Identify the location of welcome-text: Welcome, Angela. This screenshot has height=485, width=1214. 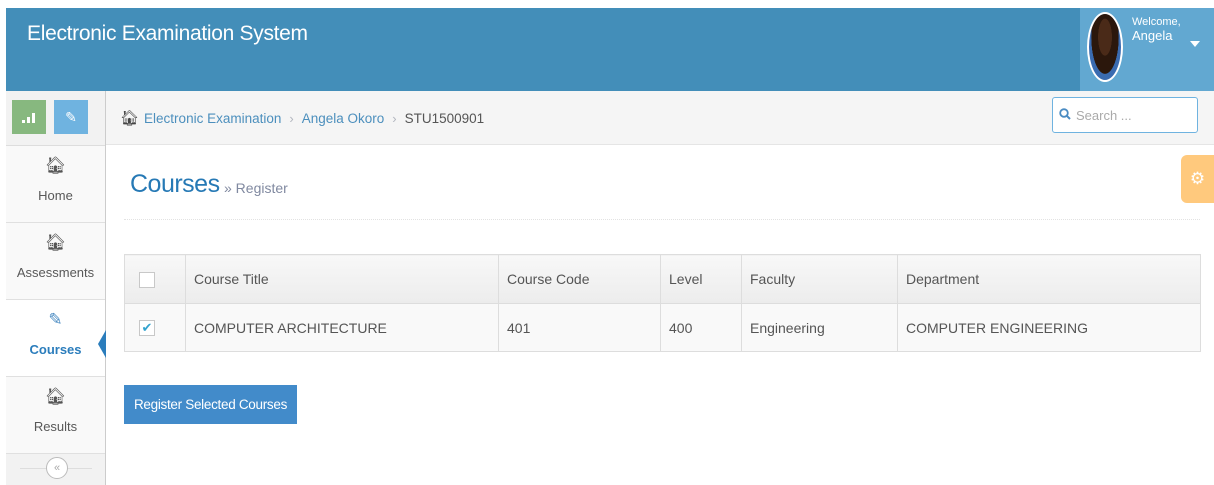
(1156, 29).